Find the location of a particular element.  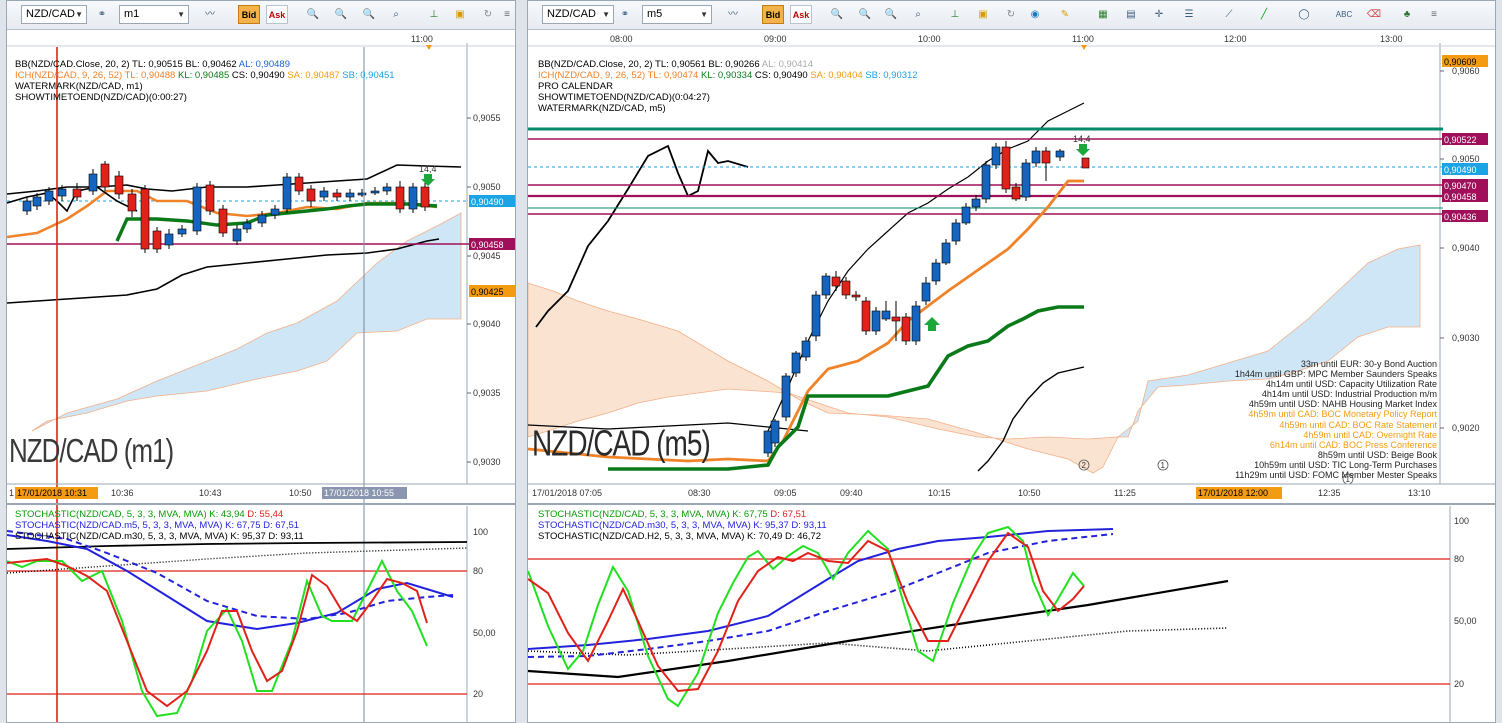

left-time-label: 10:50 is located at coordinates (300, 493).